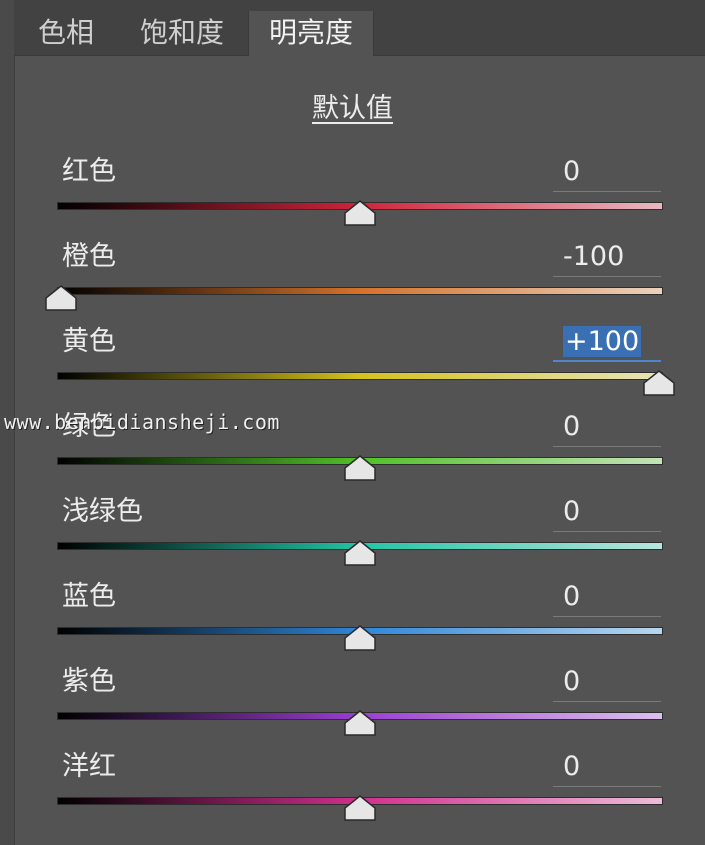 The height and width of the screenshot is (845, 705). I want to click on slider-label: 紫色, so click(89, 681).